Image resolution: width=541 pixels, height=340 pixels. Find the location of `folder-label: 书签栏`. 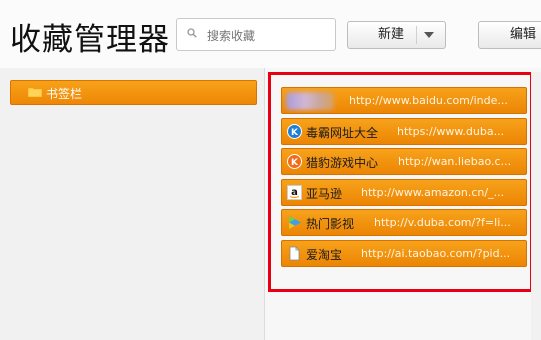

folder-label: 书签栏 is located at coordinates (64, 94).